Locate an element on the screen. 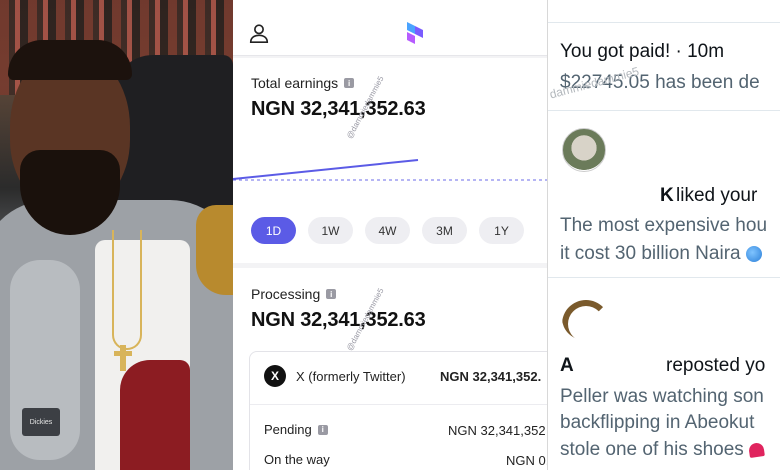 Image resolution: width=780 pixels, height=470 pixels. hair is located at coordinates (70, 60).